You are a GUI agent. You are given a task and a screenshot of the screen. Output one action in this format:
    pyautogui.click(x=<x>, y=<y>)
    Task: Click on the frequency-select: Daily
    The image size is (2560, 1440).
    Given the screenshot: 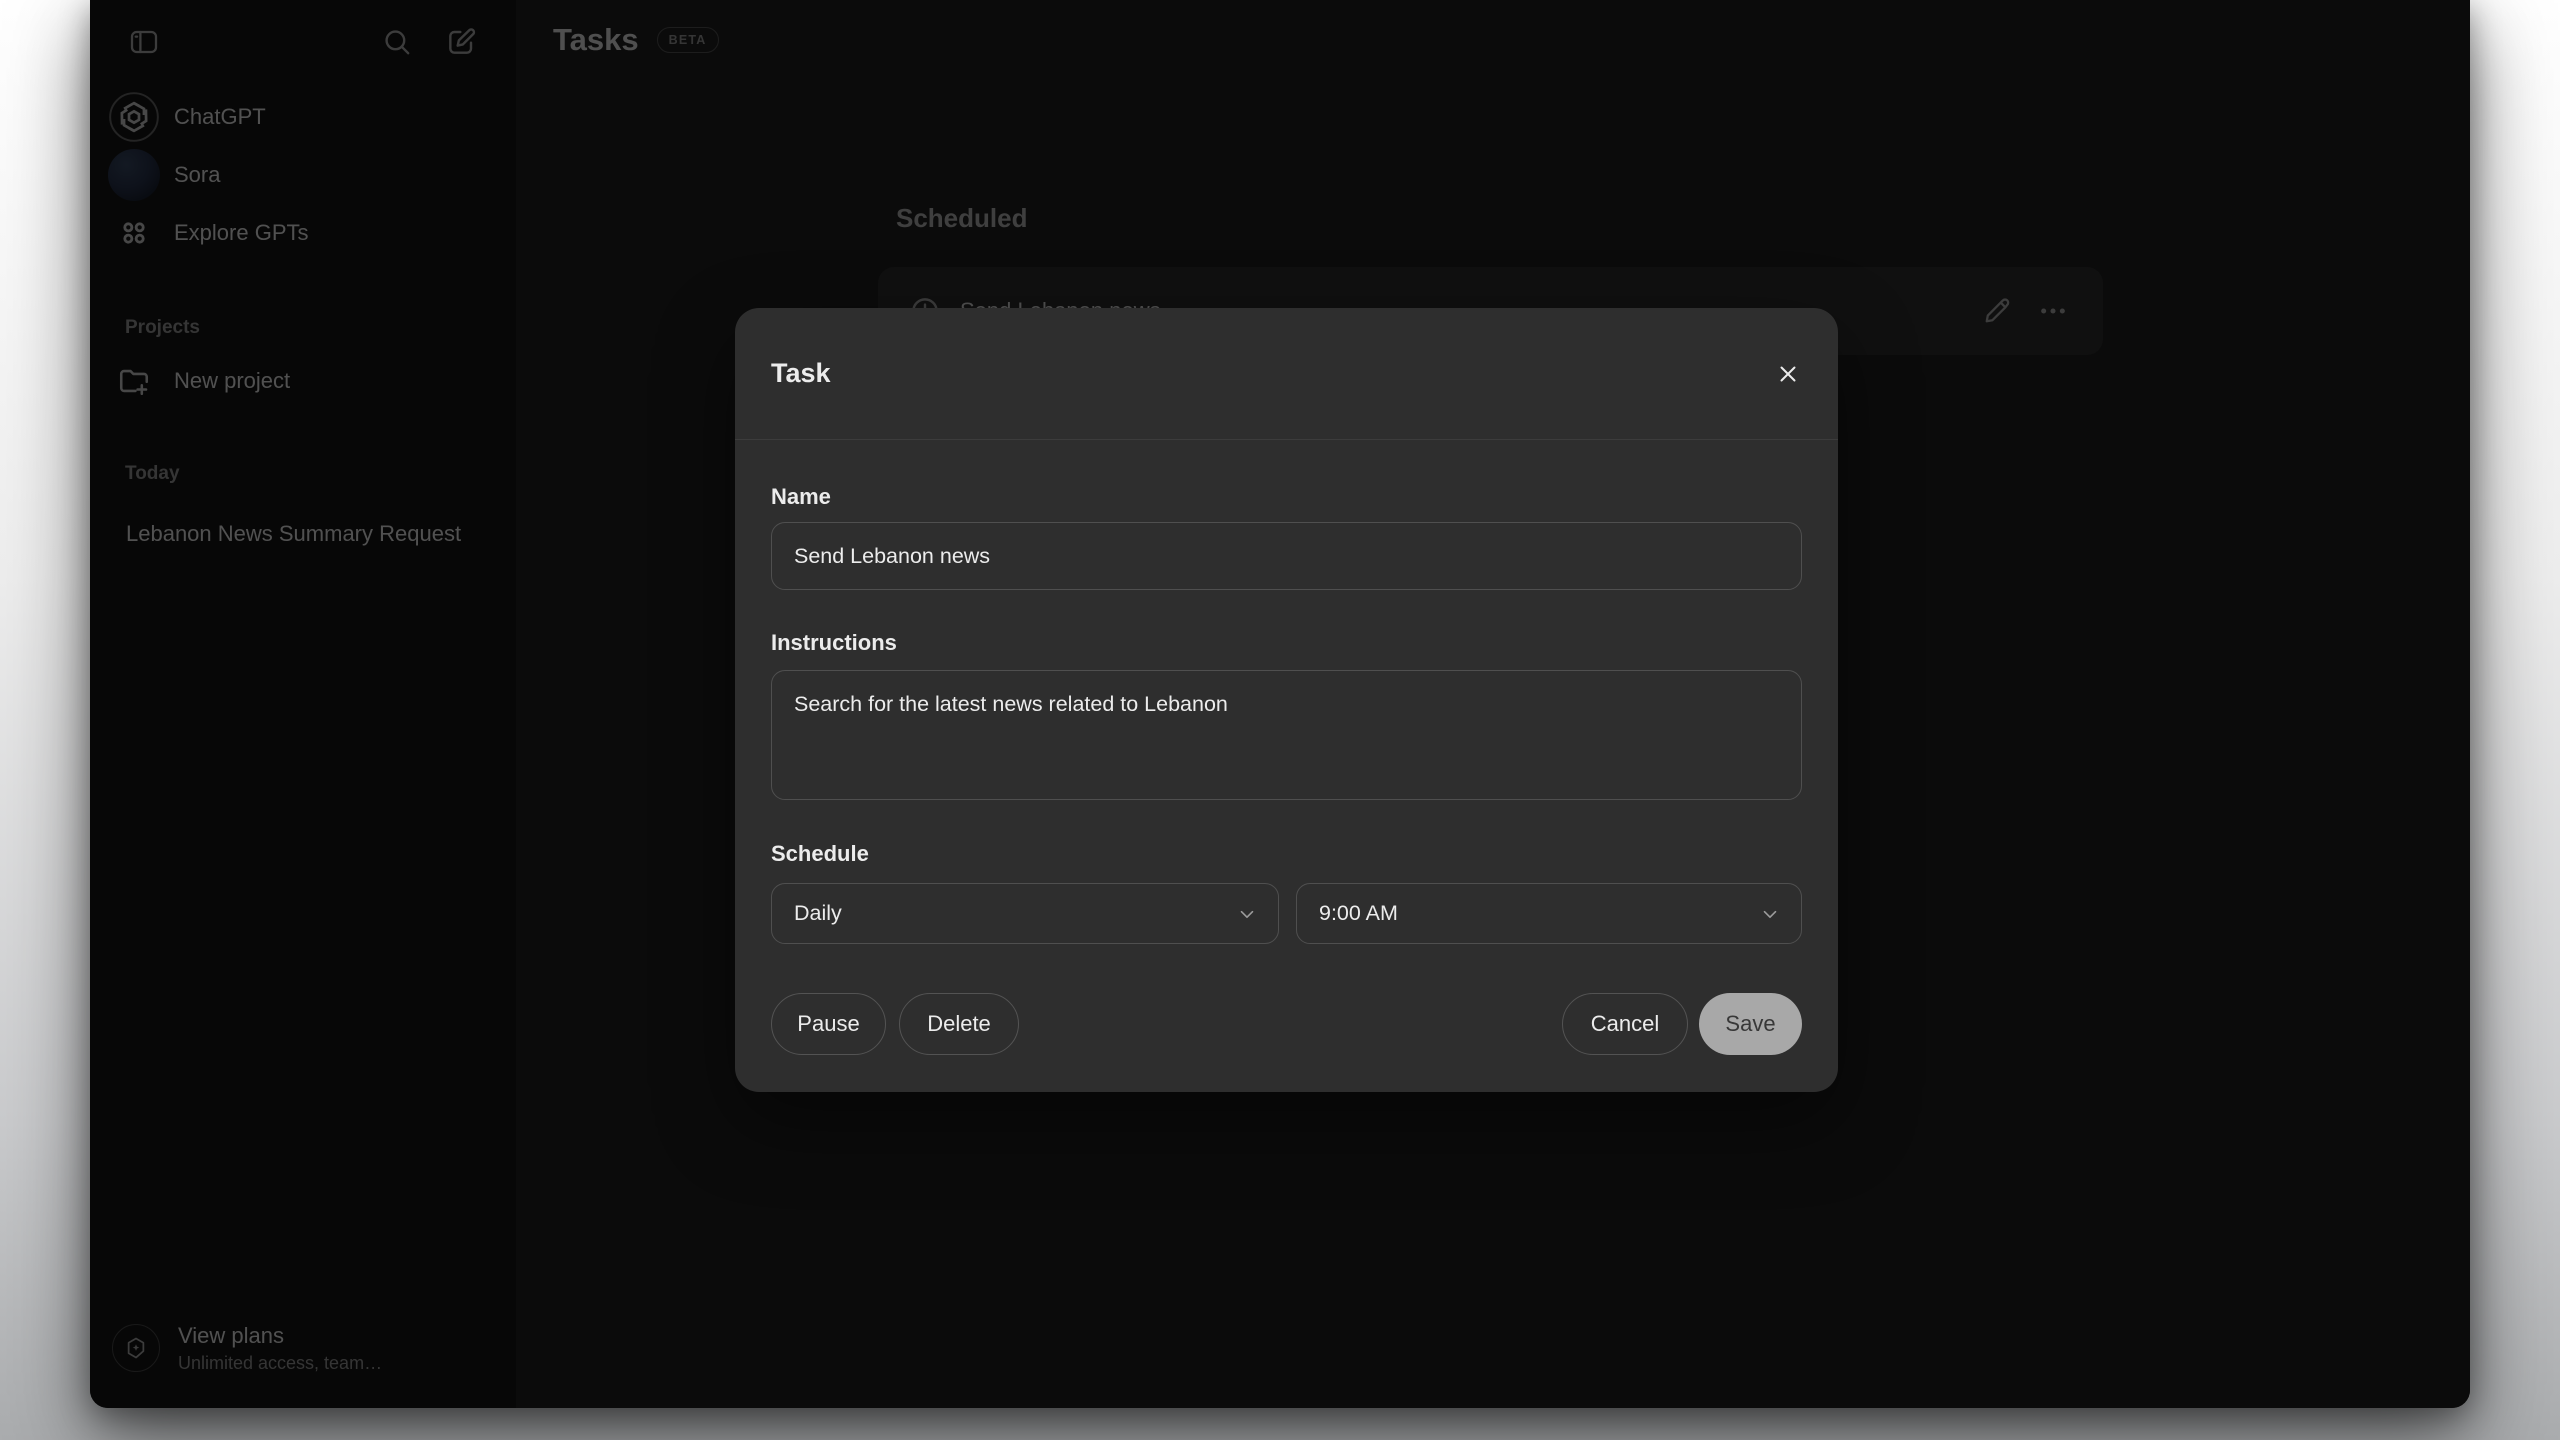 What is the action you would take?
    pyautogui.click(x=1025, y=913)
    